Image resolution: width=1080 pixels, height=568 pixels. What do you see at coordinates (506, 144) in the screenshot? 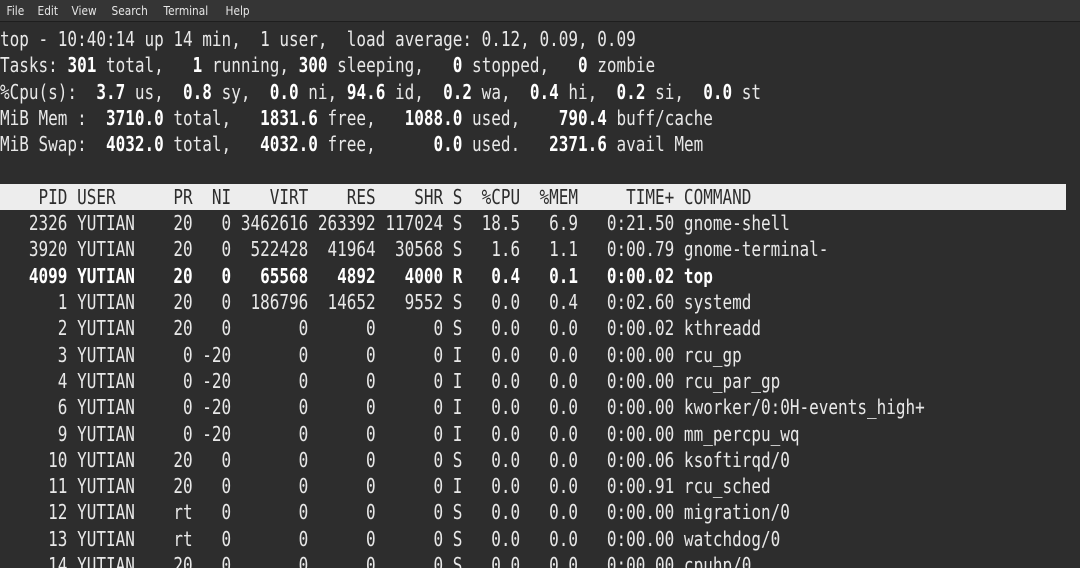
I see `summary-text: used.` at bounding box center [506, 144].